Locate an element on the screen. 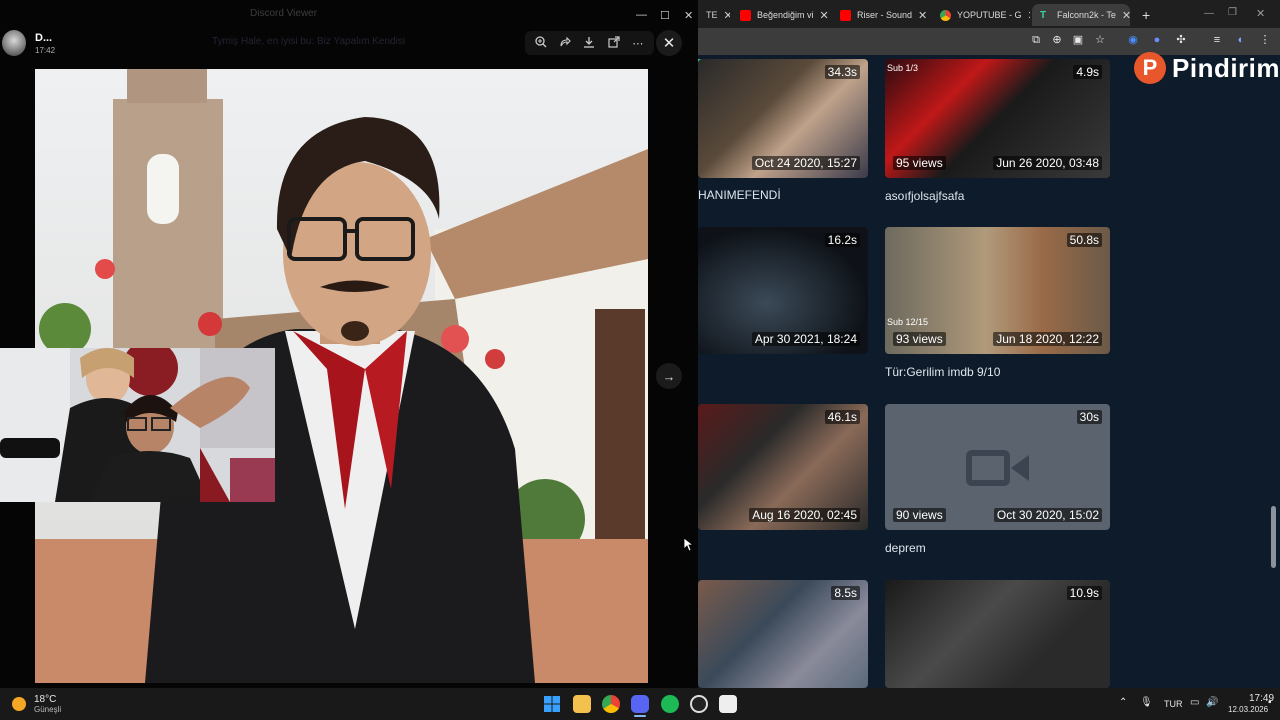 This screenshot has width=1280, height=720. video-thumbnail: 30s 90 views Oct 30 2020, 15:02 is located at coordinates (997, 467).